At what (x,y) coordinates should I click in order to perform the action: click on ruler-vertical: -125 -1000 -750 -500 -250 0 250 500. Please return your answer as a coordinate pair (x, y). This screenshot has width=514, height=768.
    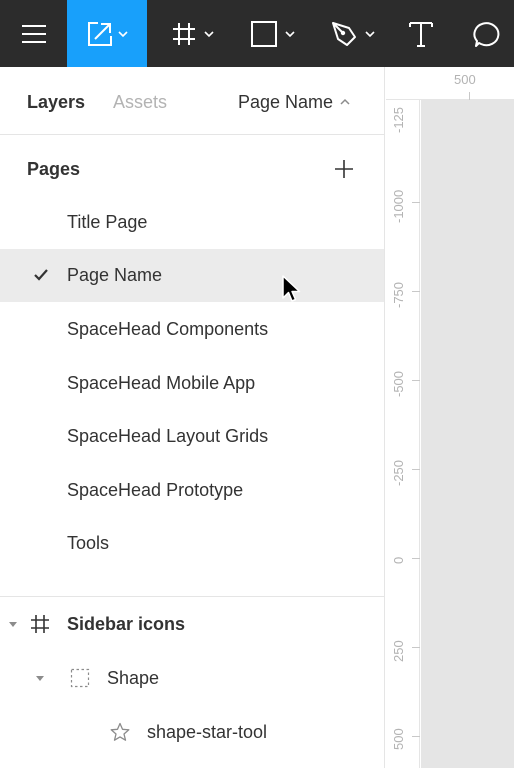
    Looking at the image, I should click on (403, 434).